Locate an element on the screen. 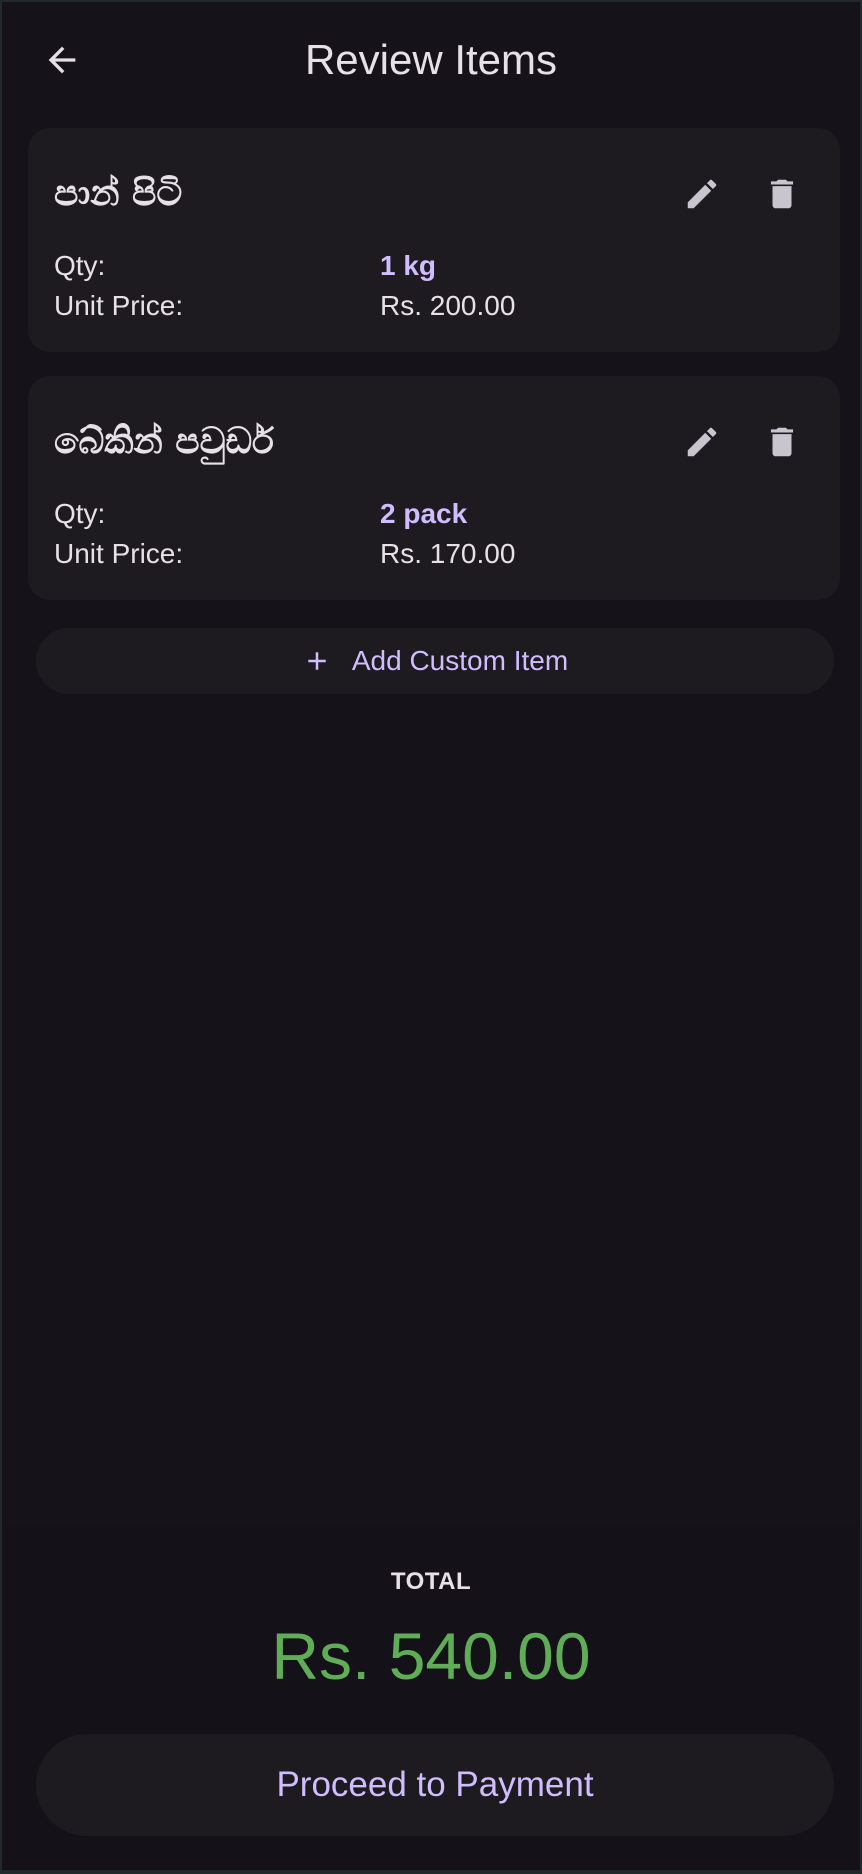  total-amount: Rs. 540.00 is located at coordinates (431, 1656).